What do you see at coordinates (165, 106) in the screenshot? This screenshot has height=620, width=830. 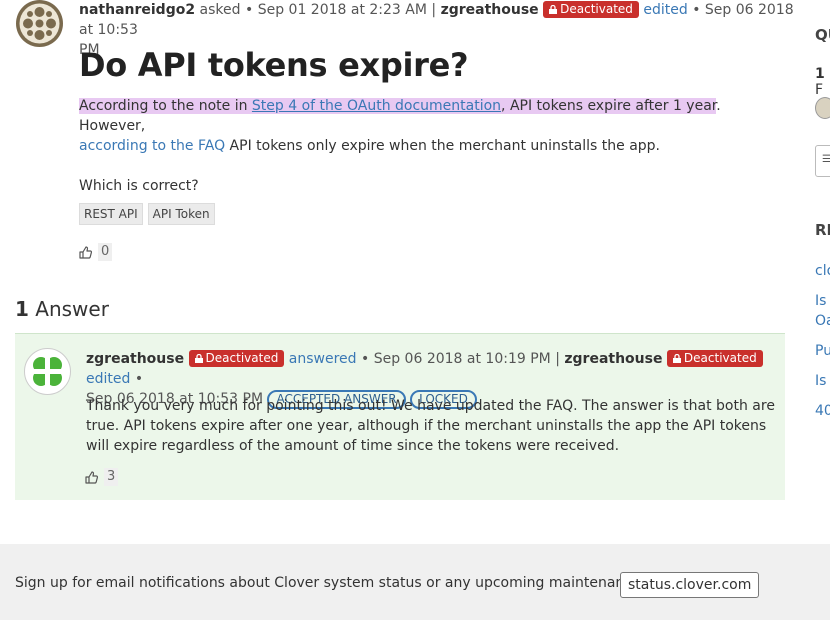 I see `body-text-1: According to the note in` at bounding box center [165, 106].